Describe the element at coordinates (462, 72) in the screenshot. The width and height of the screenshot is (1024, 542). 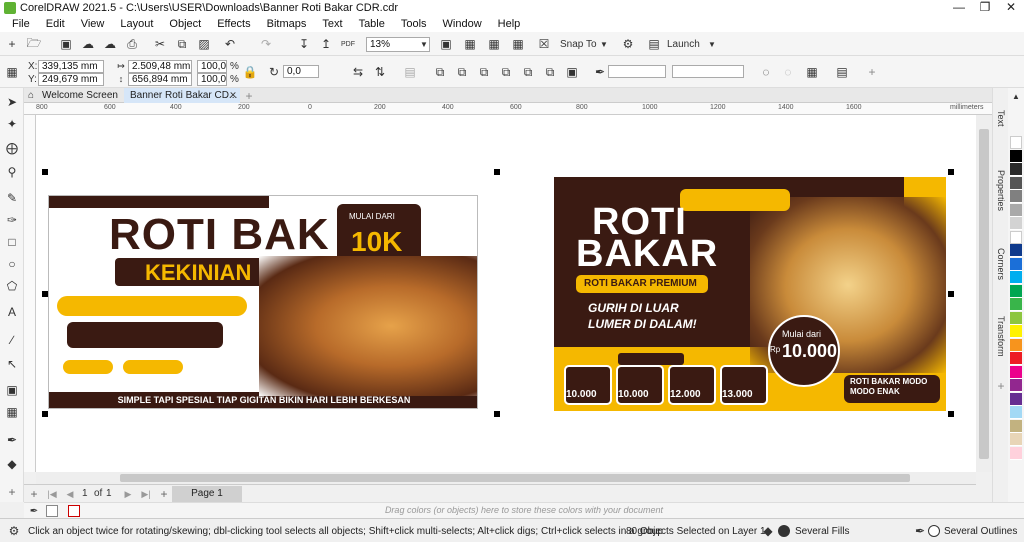
I see `ungroup-icon: ⧉` at that location.